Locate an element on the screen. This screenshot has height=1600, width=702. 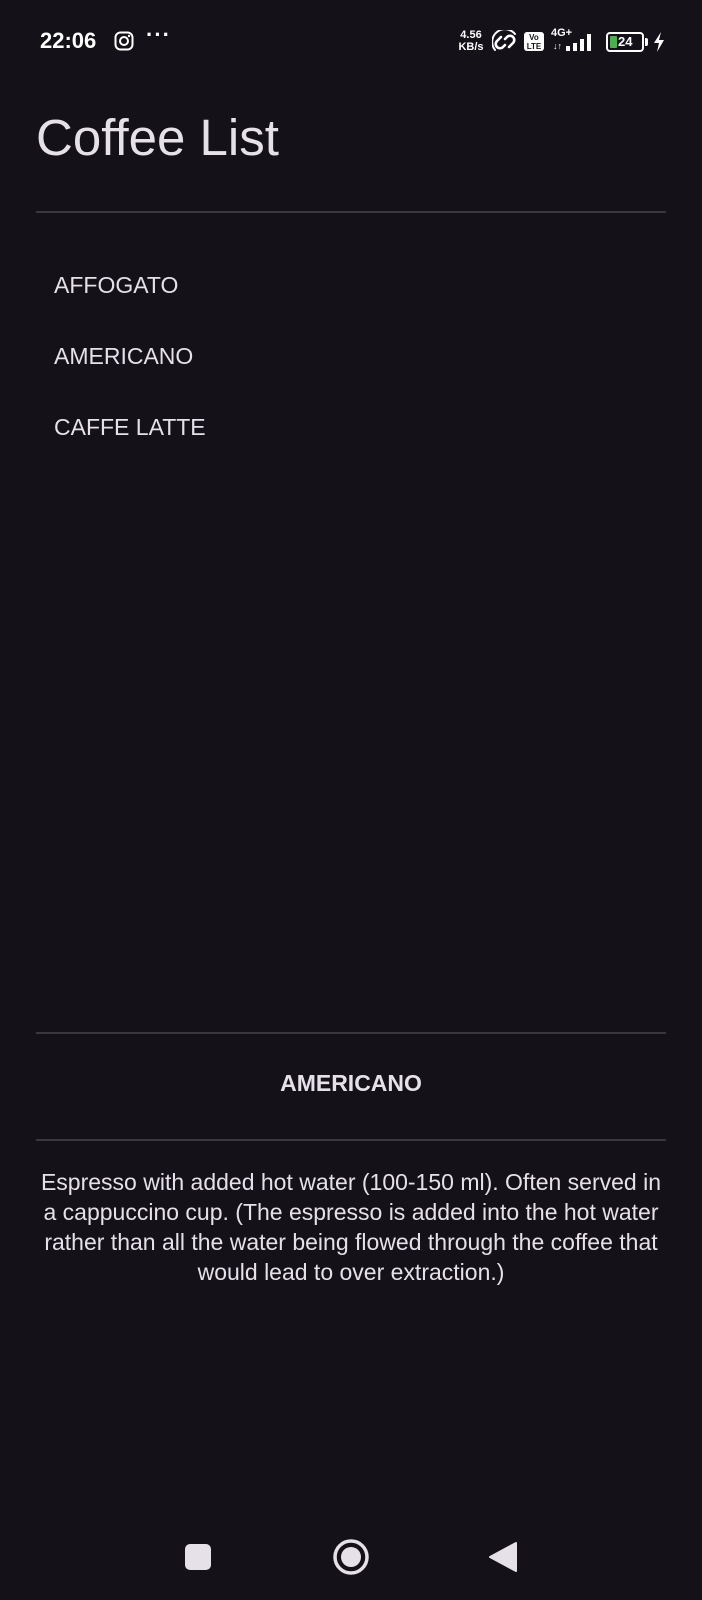
more-notifications-icon: ··· is located at coordinates (158, 34).